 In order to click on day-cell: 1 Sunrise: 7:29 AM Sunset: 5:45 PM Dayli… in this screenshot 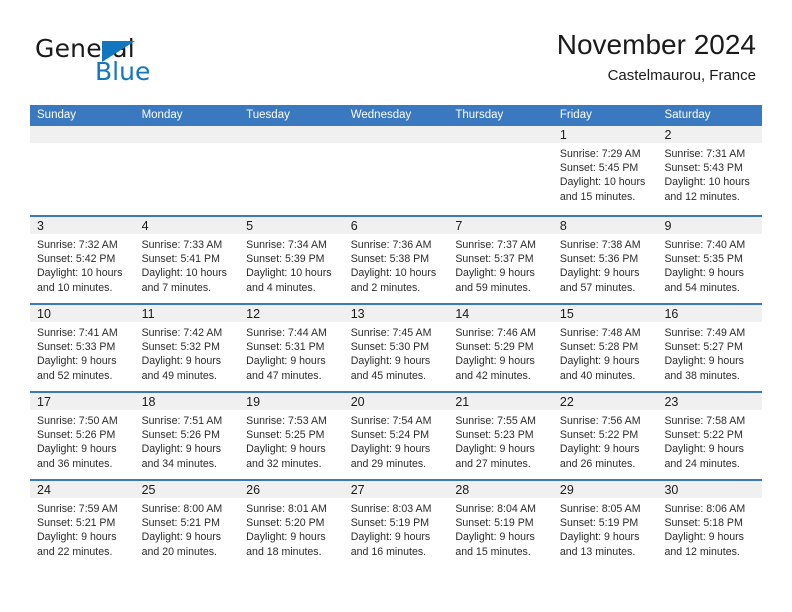, I will do `click(605, 170)`.